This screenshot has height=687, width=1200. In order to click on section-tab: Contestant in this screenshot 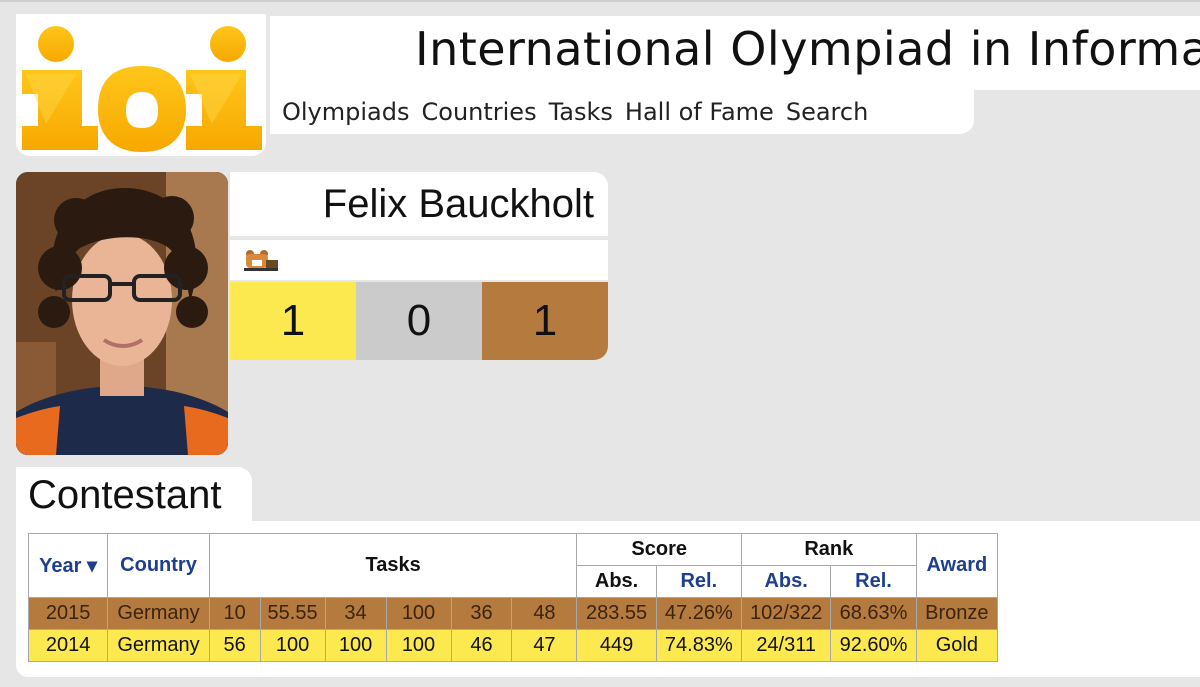, I will do `click(134, 497)`.